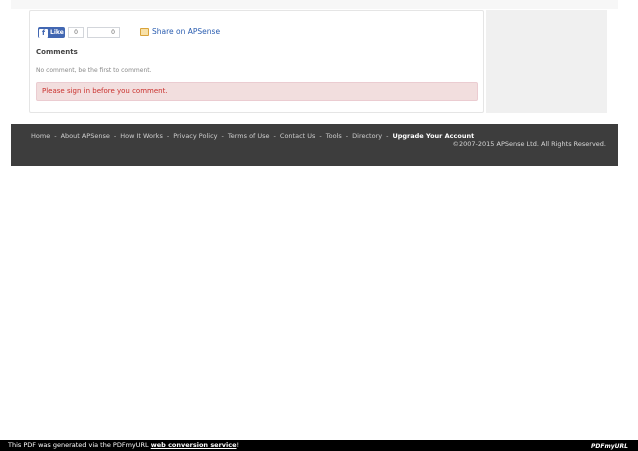 This screenshot has width=638, height=451. What do you see at coordinates (144, 31) in the screenshot?
I see `share-icon` at bounding box center [144, 31].